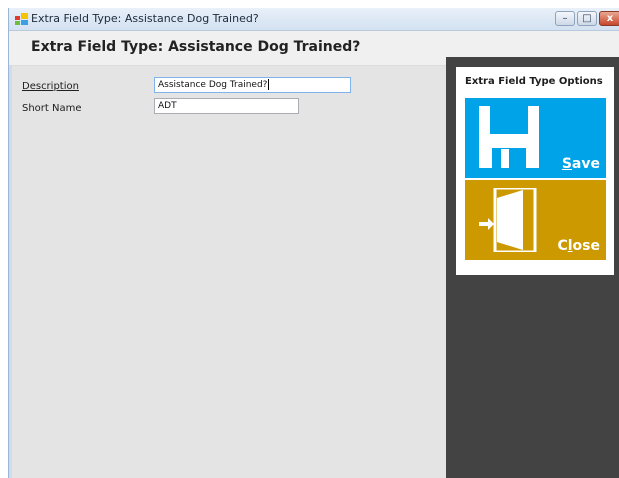  I want to click on save-label: Save, so click(580, 164).